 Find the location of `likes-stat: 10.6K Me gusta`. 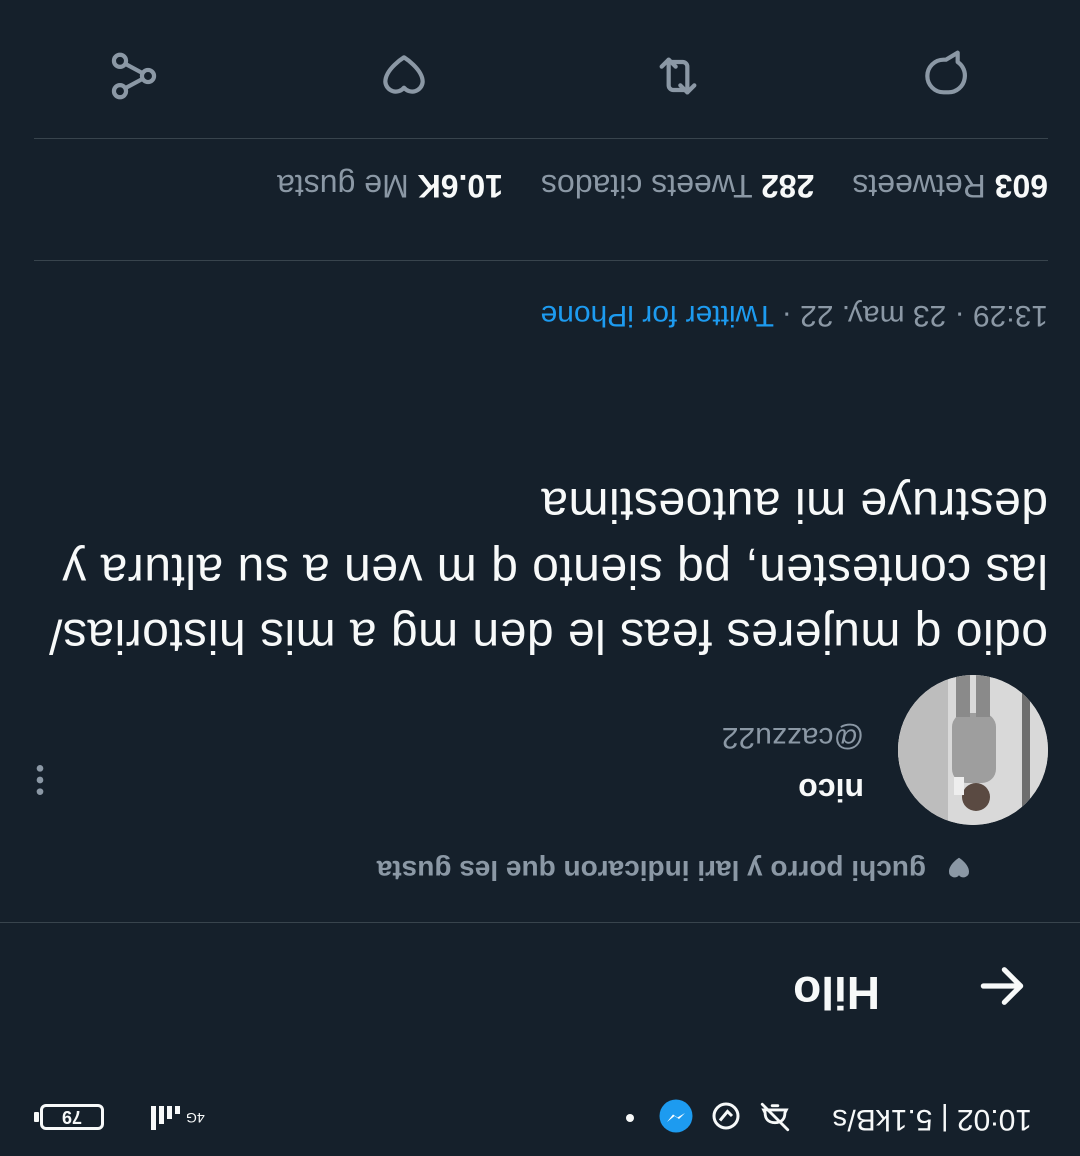

likes-stat: 10.6K Me gusta is located at coordinates (390, 186).